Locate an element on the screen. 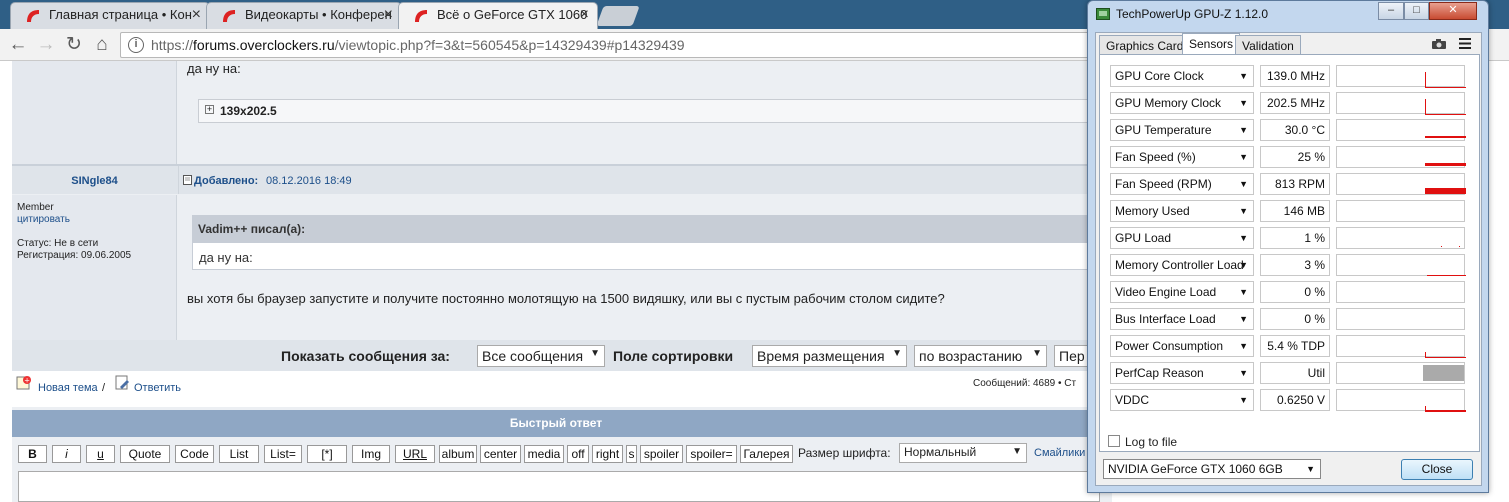 This screenshot has width=1509, height=502. sensor-value: 202.5 MHz is located at coordinates (1295, 103).